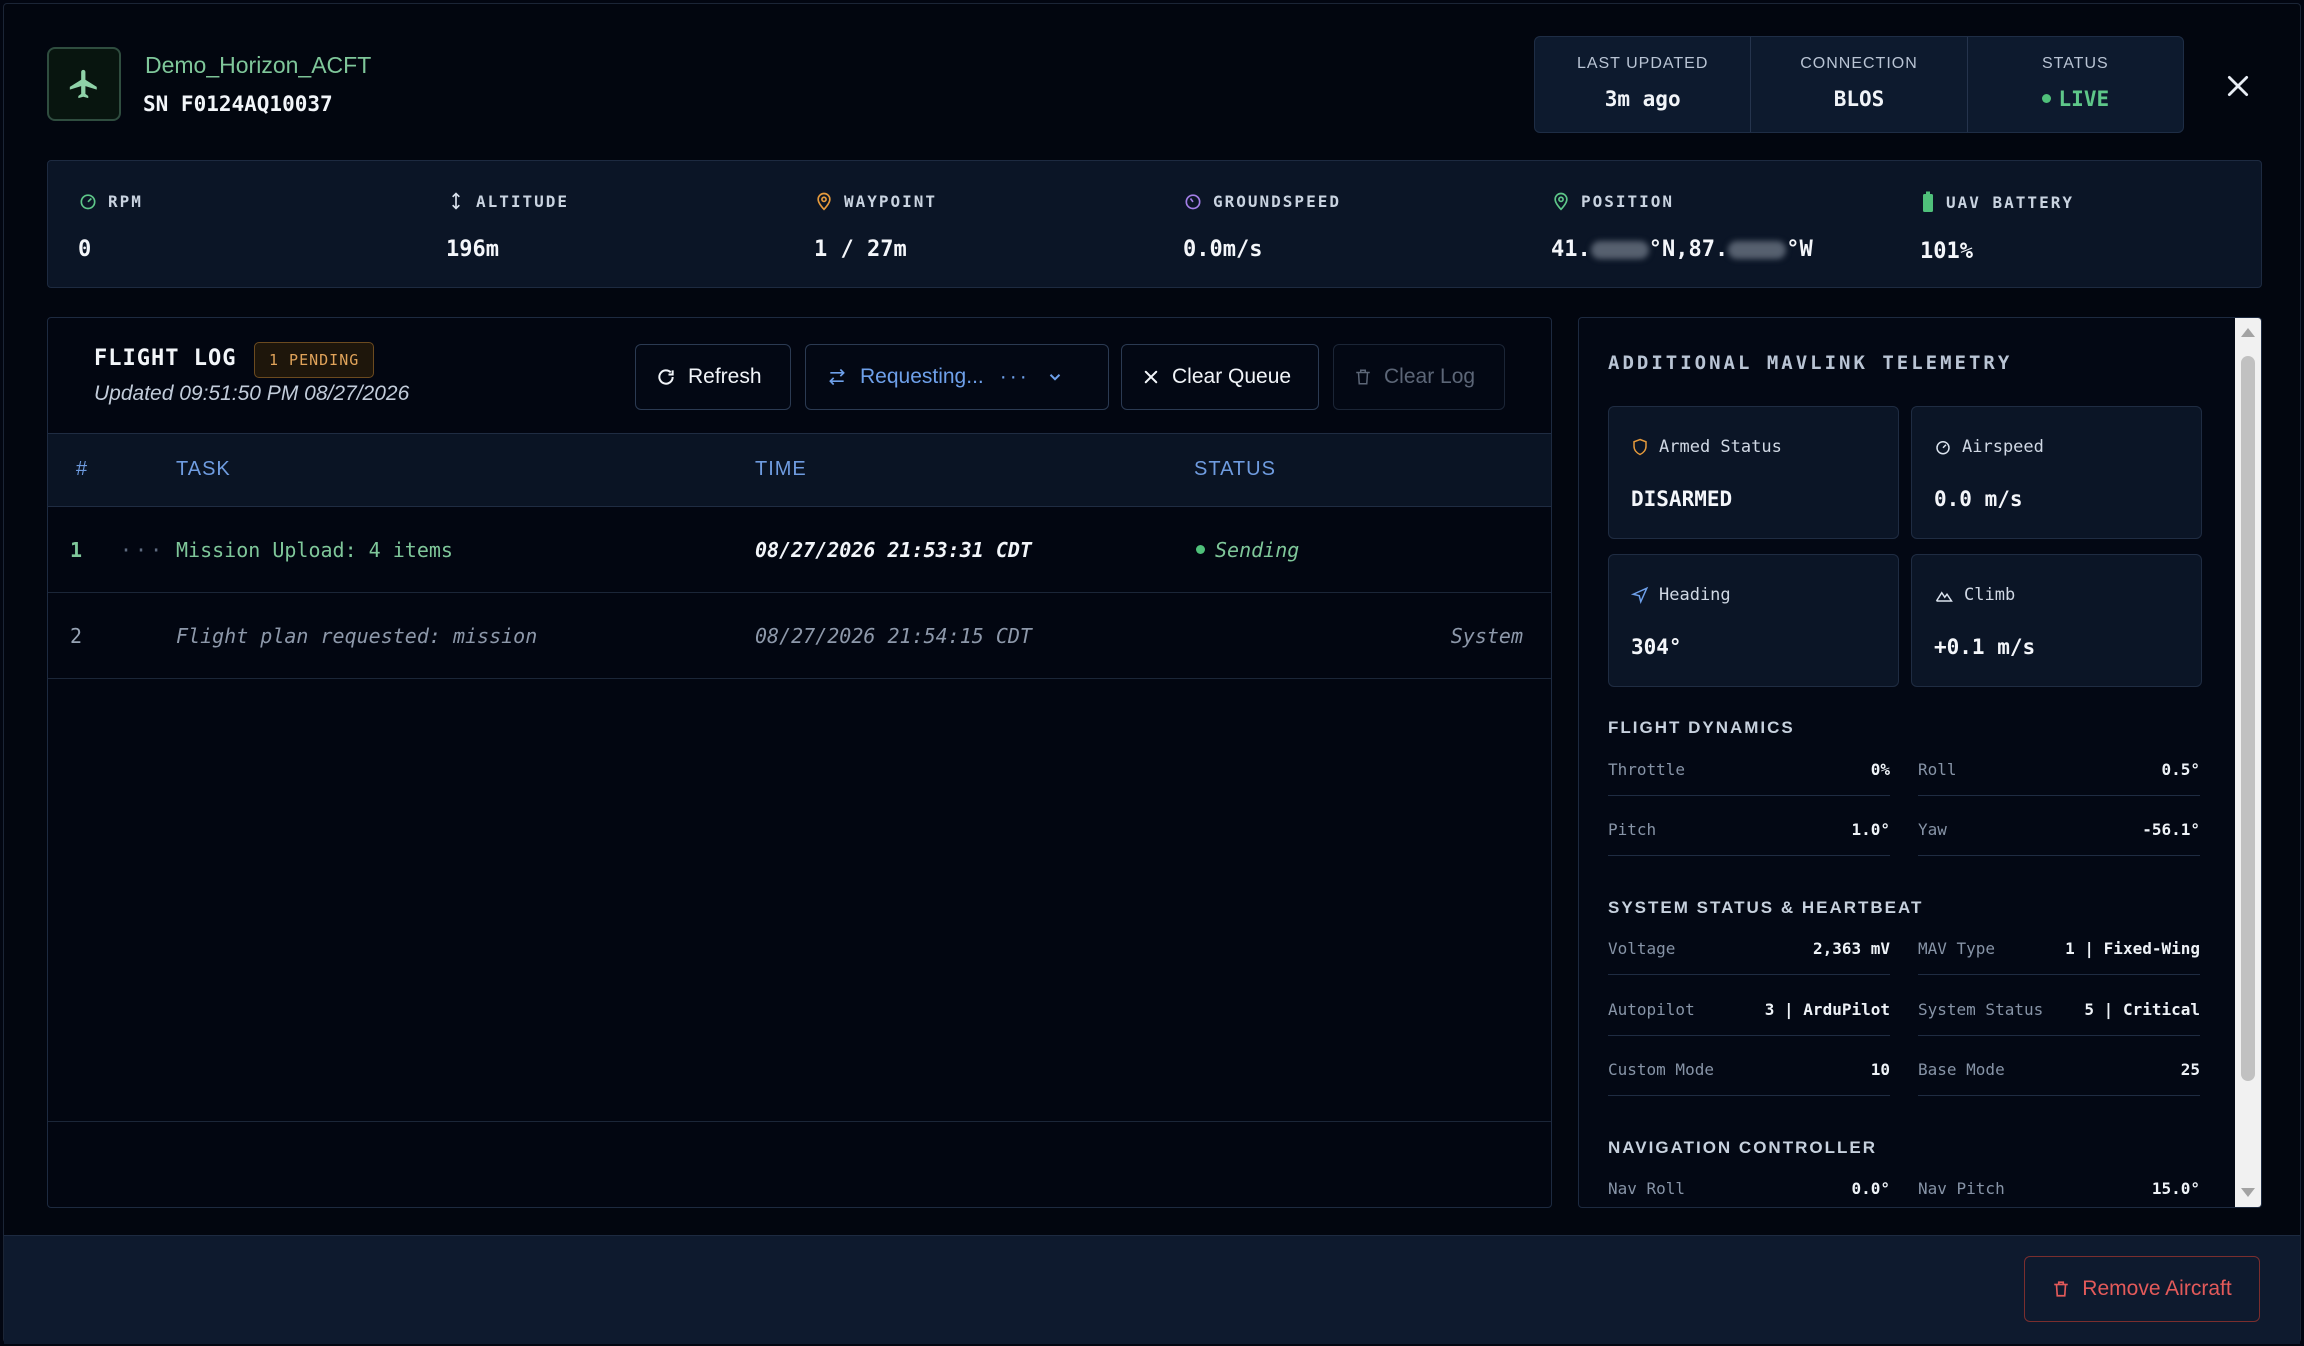  What do you see at coordinates (1720, 447) in the screenshot?
I see `card-label: Armed Status` at bounding box center [1720, 447].